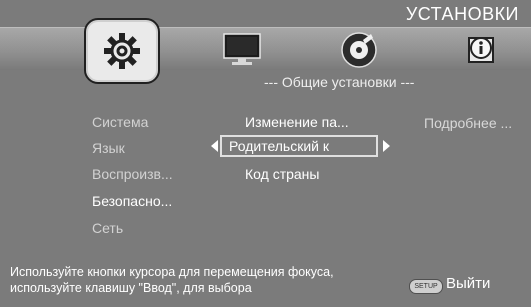  I want to click on info-icon, so click(481, 50).